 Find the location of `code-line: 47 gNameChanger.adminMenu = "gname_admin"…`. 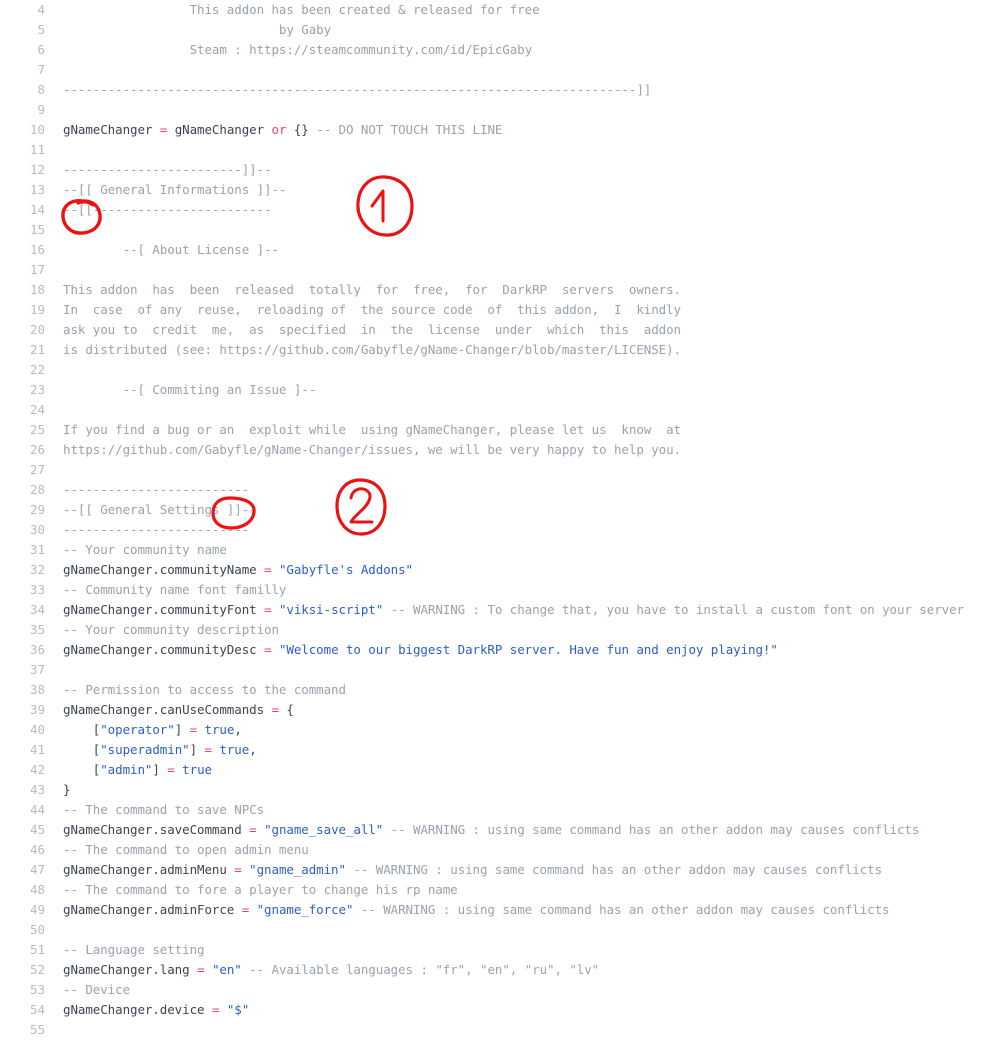

code-line: 47 gNameChanger.adminMenu = "gname_admin"… is located at coordinates (492, 870).